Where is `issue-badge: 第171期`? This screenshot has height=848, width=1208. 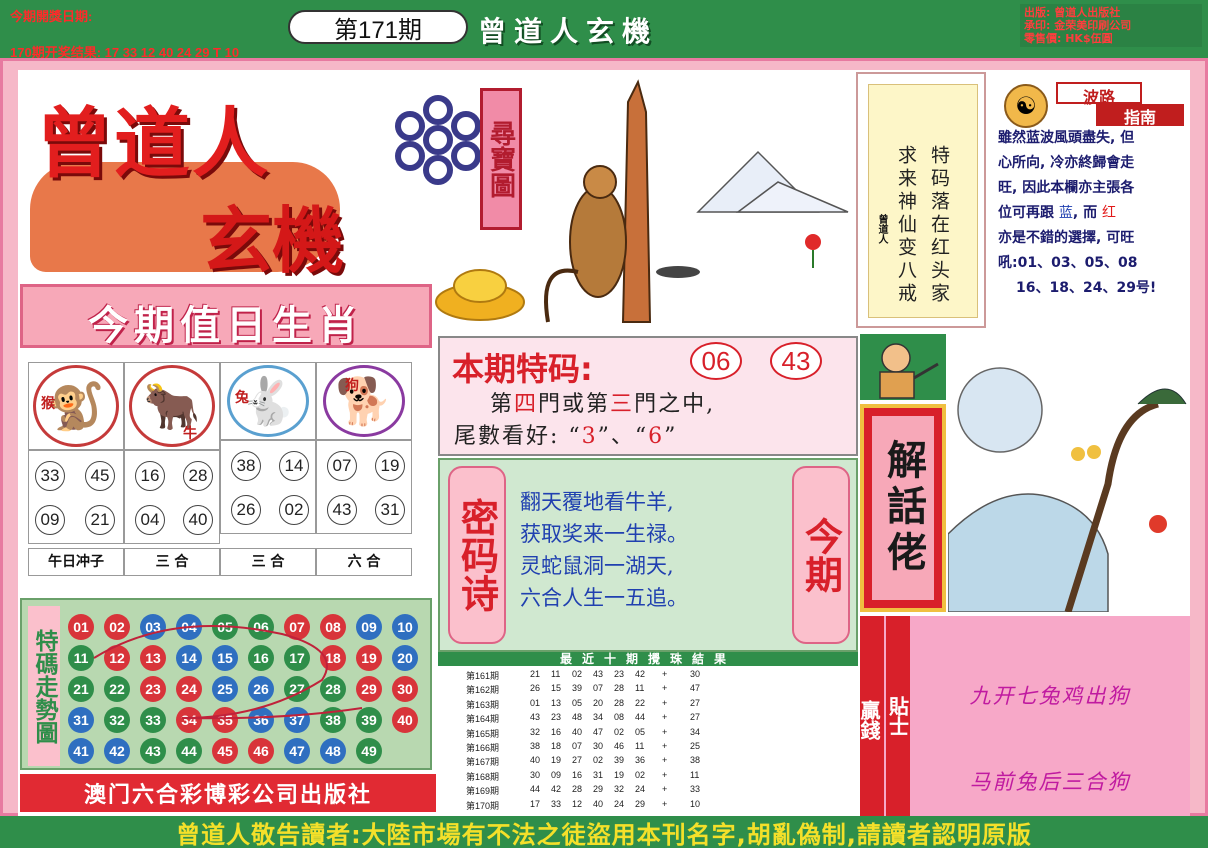
issue-badge: 第171期 is located at coordinates (378, 27).